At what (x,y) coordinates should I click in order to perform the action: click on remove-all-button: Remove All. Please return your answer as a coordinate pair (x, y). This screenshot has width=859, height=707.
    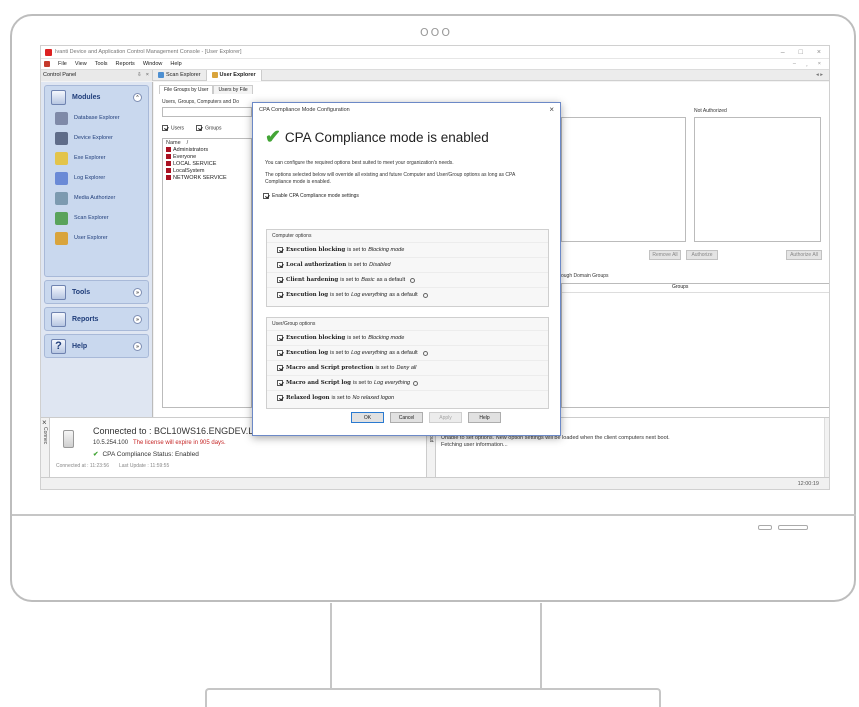
    Looking at the image, I should click on (665, 255).